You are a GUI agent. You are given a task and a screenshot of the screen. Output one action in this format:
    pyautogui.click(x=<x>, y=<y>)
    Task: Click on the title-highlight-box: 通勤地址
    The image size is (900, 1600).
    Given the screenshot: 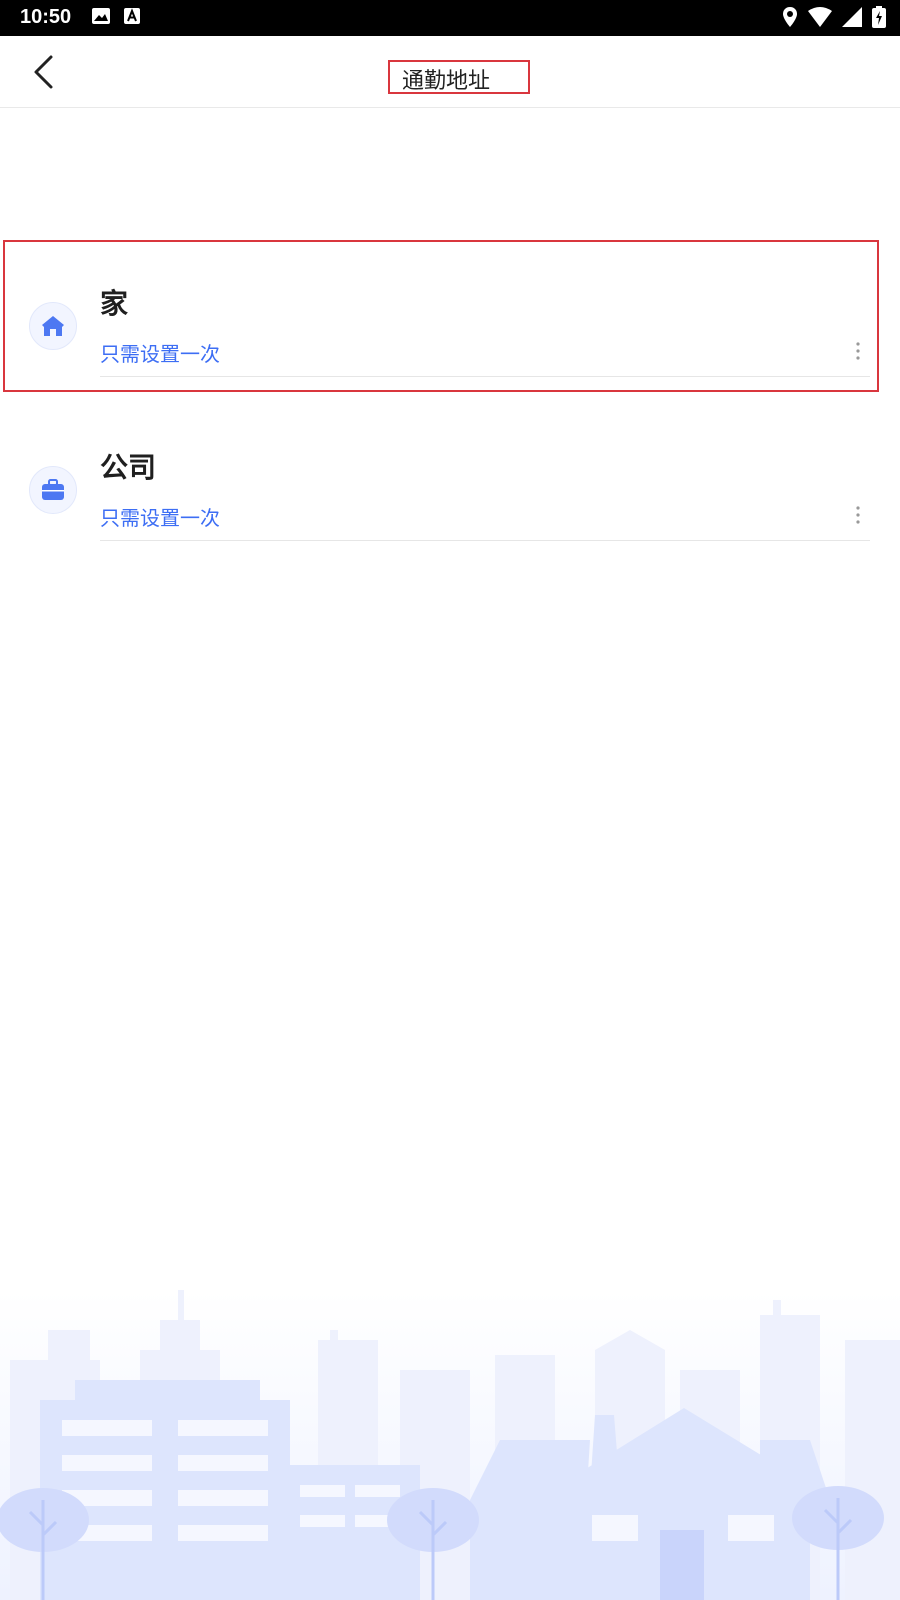 What is the action you would take?
    pyautogui.click(x=459, y=77)
    